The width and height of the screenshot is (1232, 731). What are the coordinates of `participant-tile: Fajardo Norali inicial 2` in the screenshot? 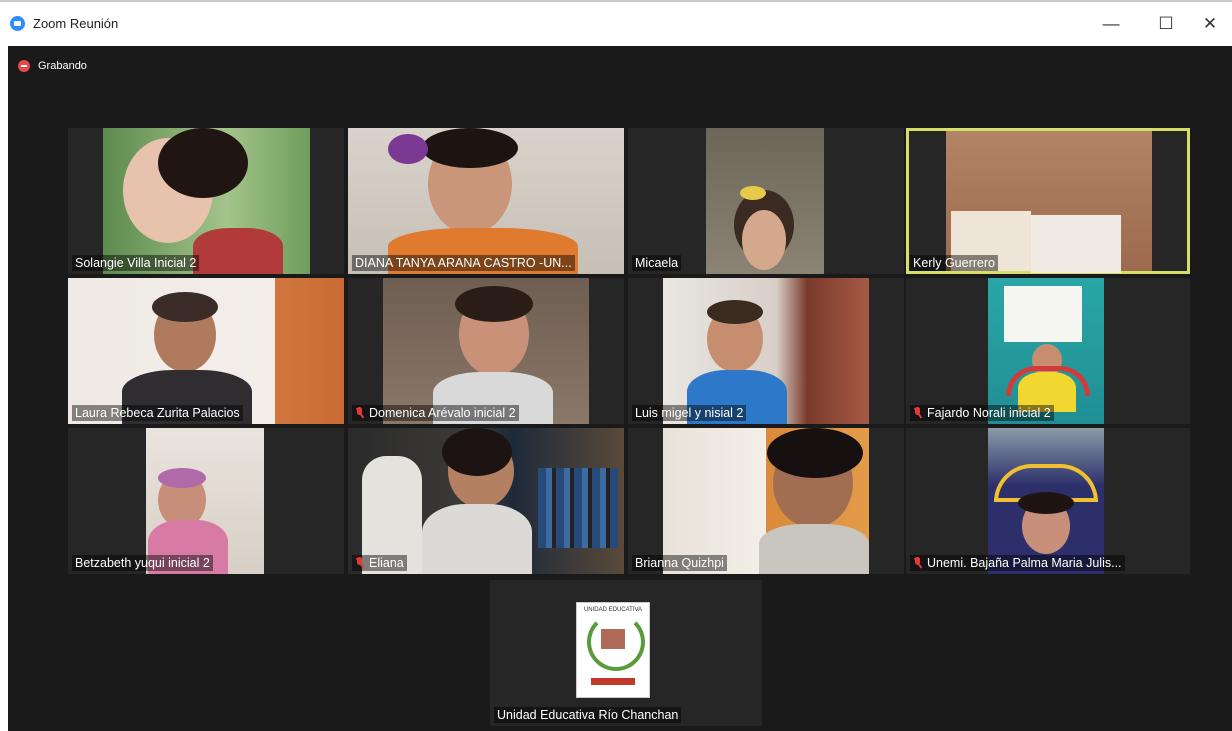 It's located at (1048, 351).